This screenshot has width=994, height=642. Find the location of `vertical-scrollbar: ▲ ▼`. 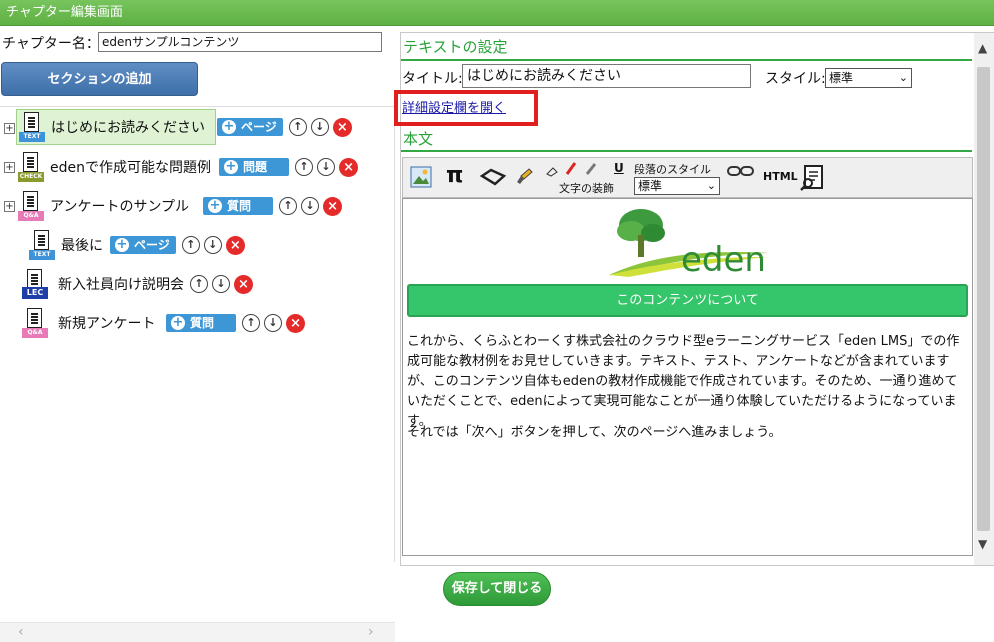

vertical-scrollbar: ▲ ▼ is located at coordinates (984, 299).